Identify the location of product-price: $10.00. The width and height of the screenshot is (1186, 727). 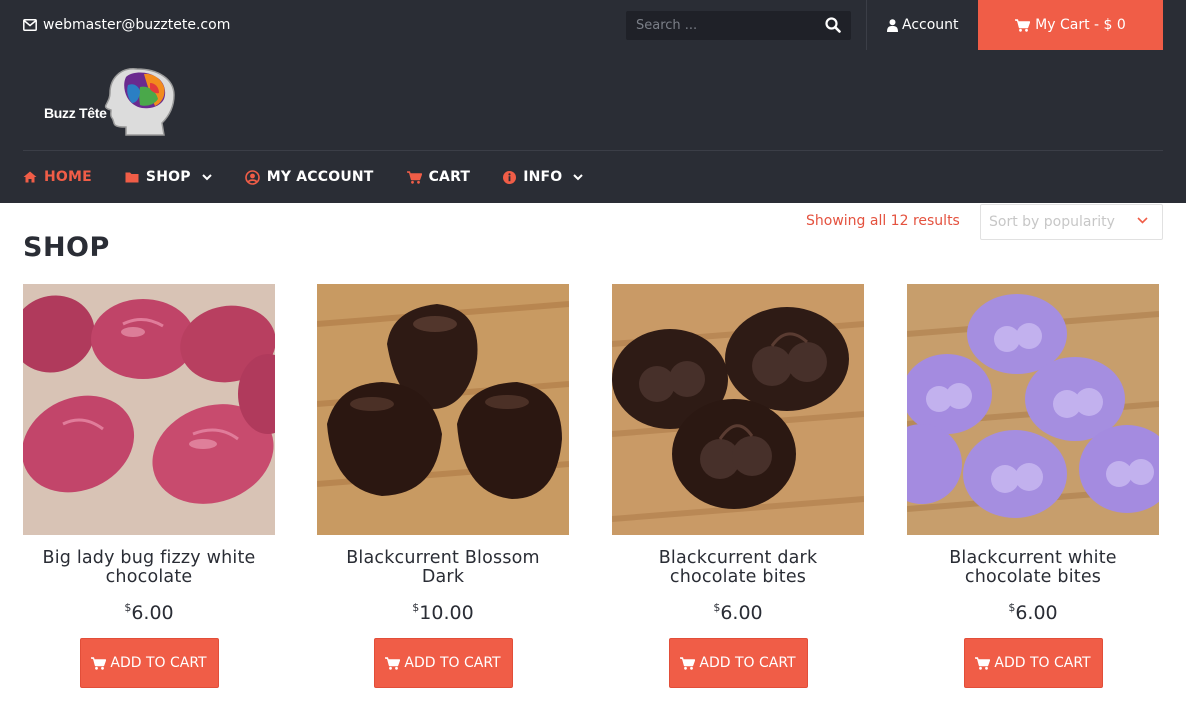
(443, 612).